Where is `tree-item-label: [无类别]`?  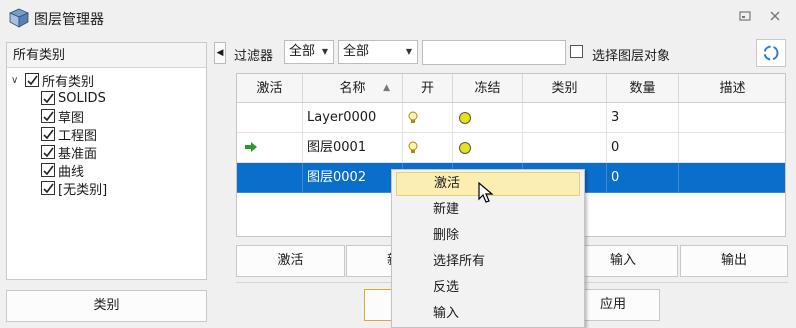
tree-item-label: [无类别] is located at coordinates (83, 190).